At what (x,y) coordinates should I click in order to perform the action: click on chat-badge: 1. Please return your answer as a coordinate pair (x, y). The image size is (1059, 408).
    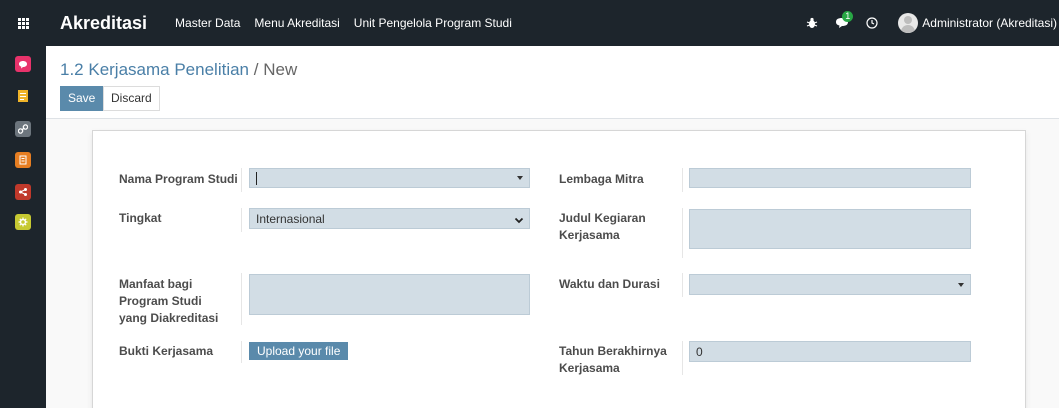
    Looking at the image, I should click on (848, 16).